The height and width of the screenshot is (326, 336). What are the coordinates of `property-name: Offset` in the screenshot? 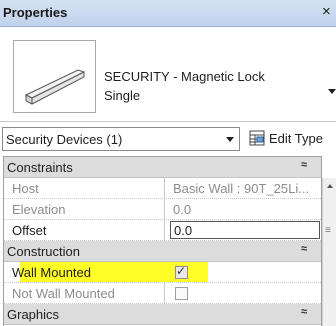 It's located at (29, 230).